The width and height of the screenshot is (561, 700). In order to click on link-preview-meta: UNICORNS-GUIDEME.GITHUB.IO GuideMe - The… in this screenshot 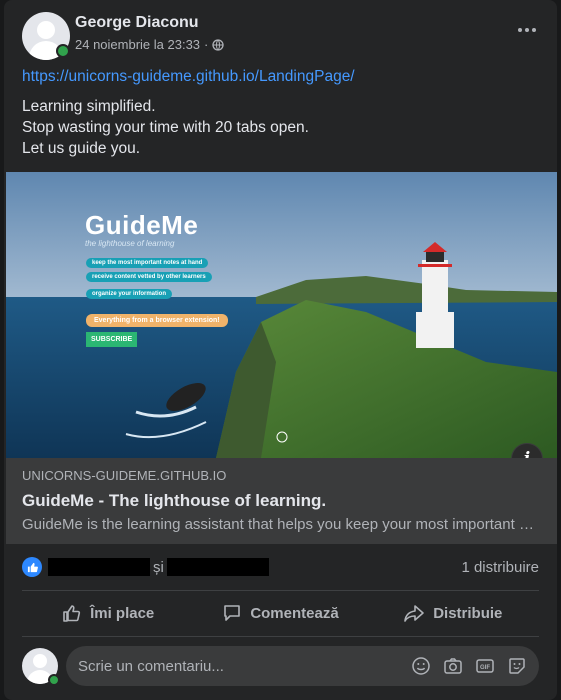, I will do `click(281, 501)`.